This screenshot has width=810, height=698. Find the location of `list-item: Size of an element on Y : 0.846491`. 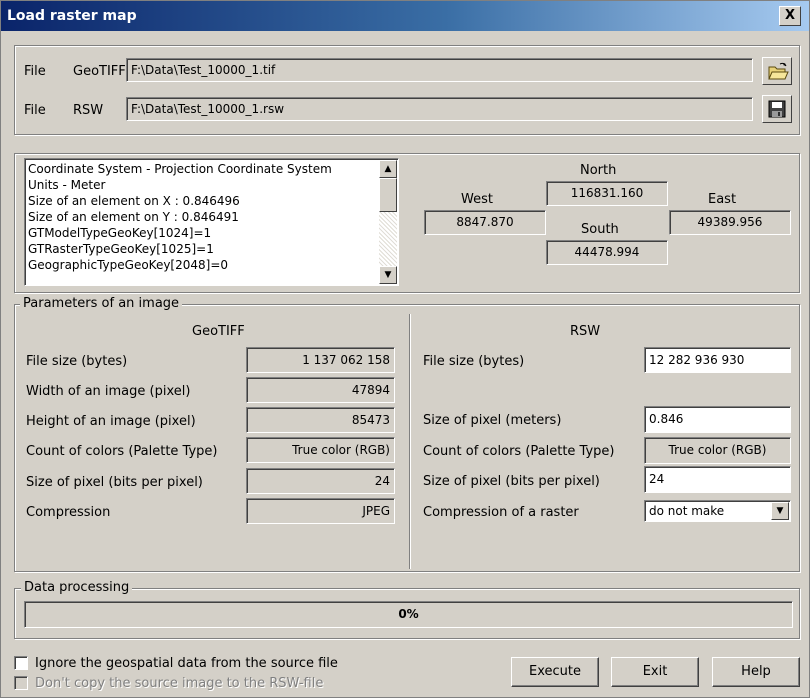

list-item: Size of an element on Y : 0.846491 is located at coordinates (202, 217).